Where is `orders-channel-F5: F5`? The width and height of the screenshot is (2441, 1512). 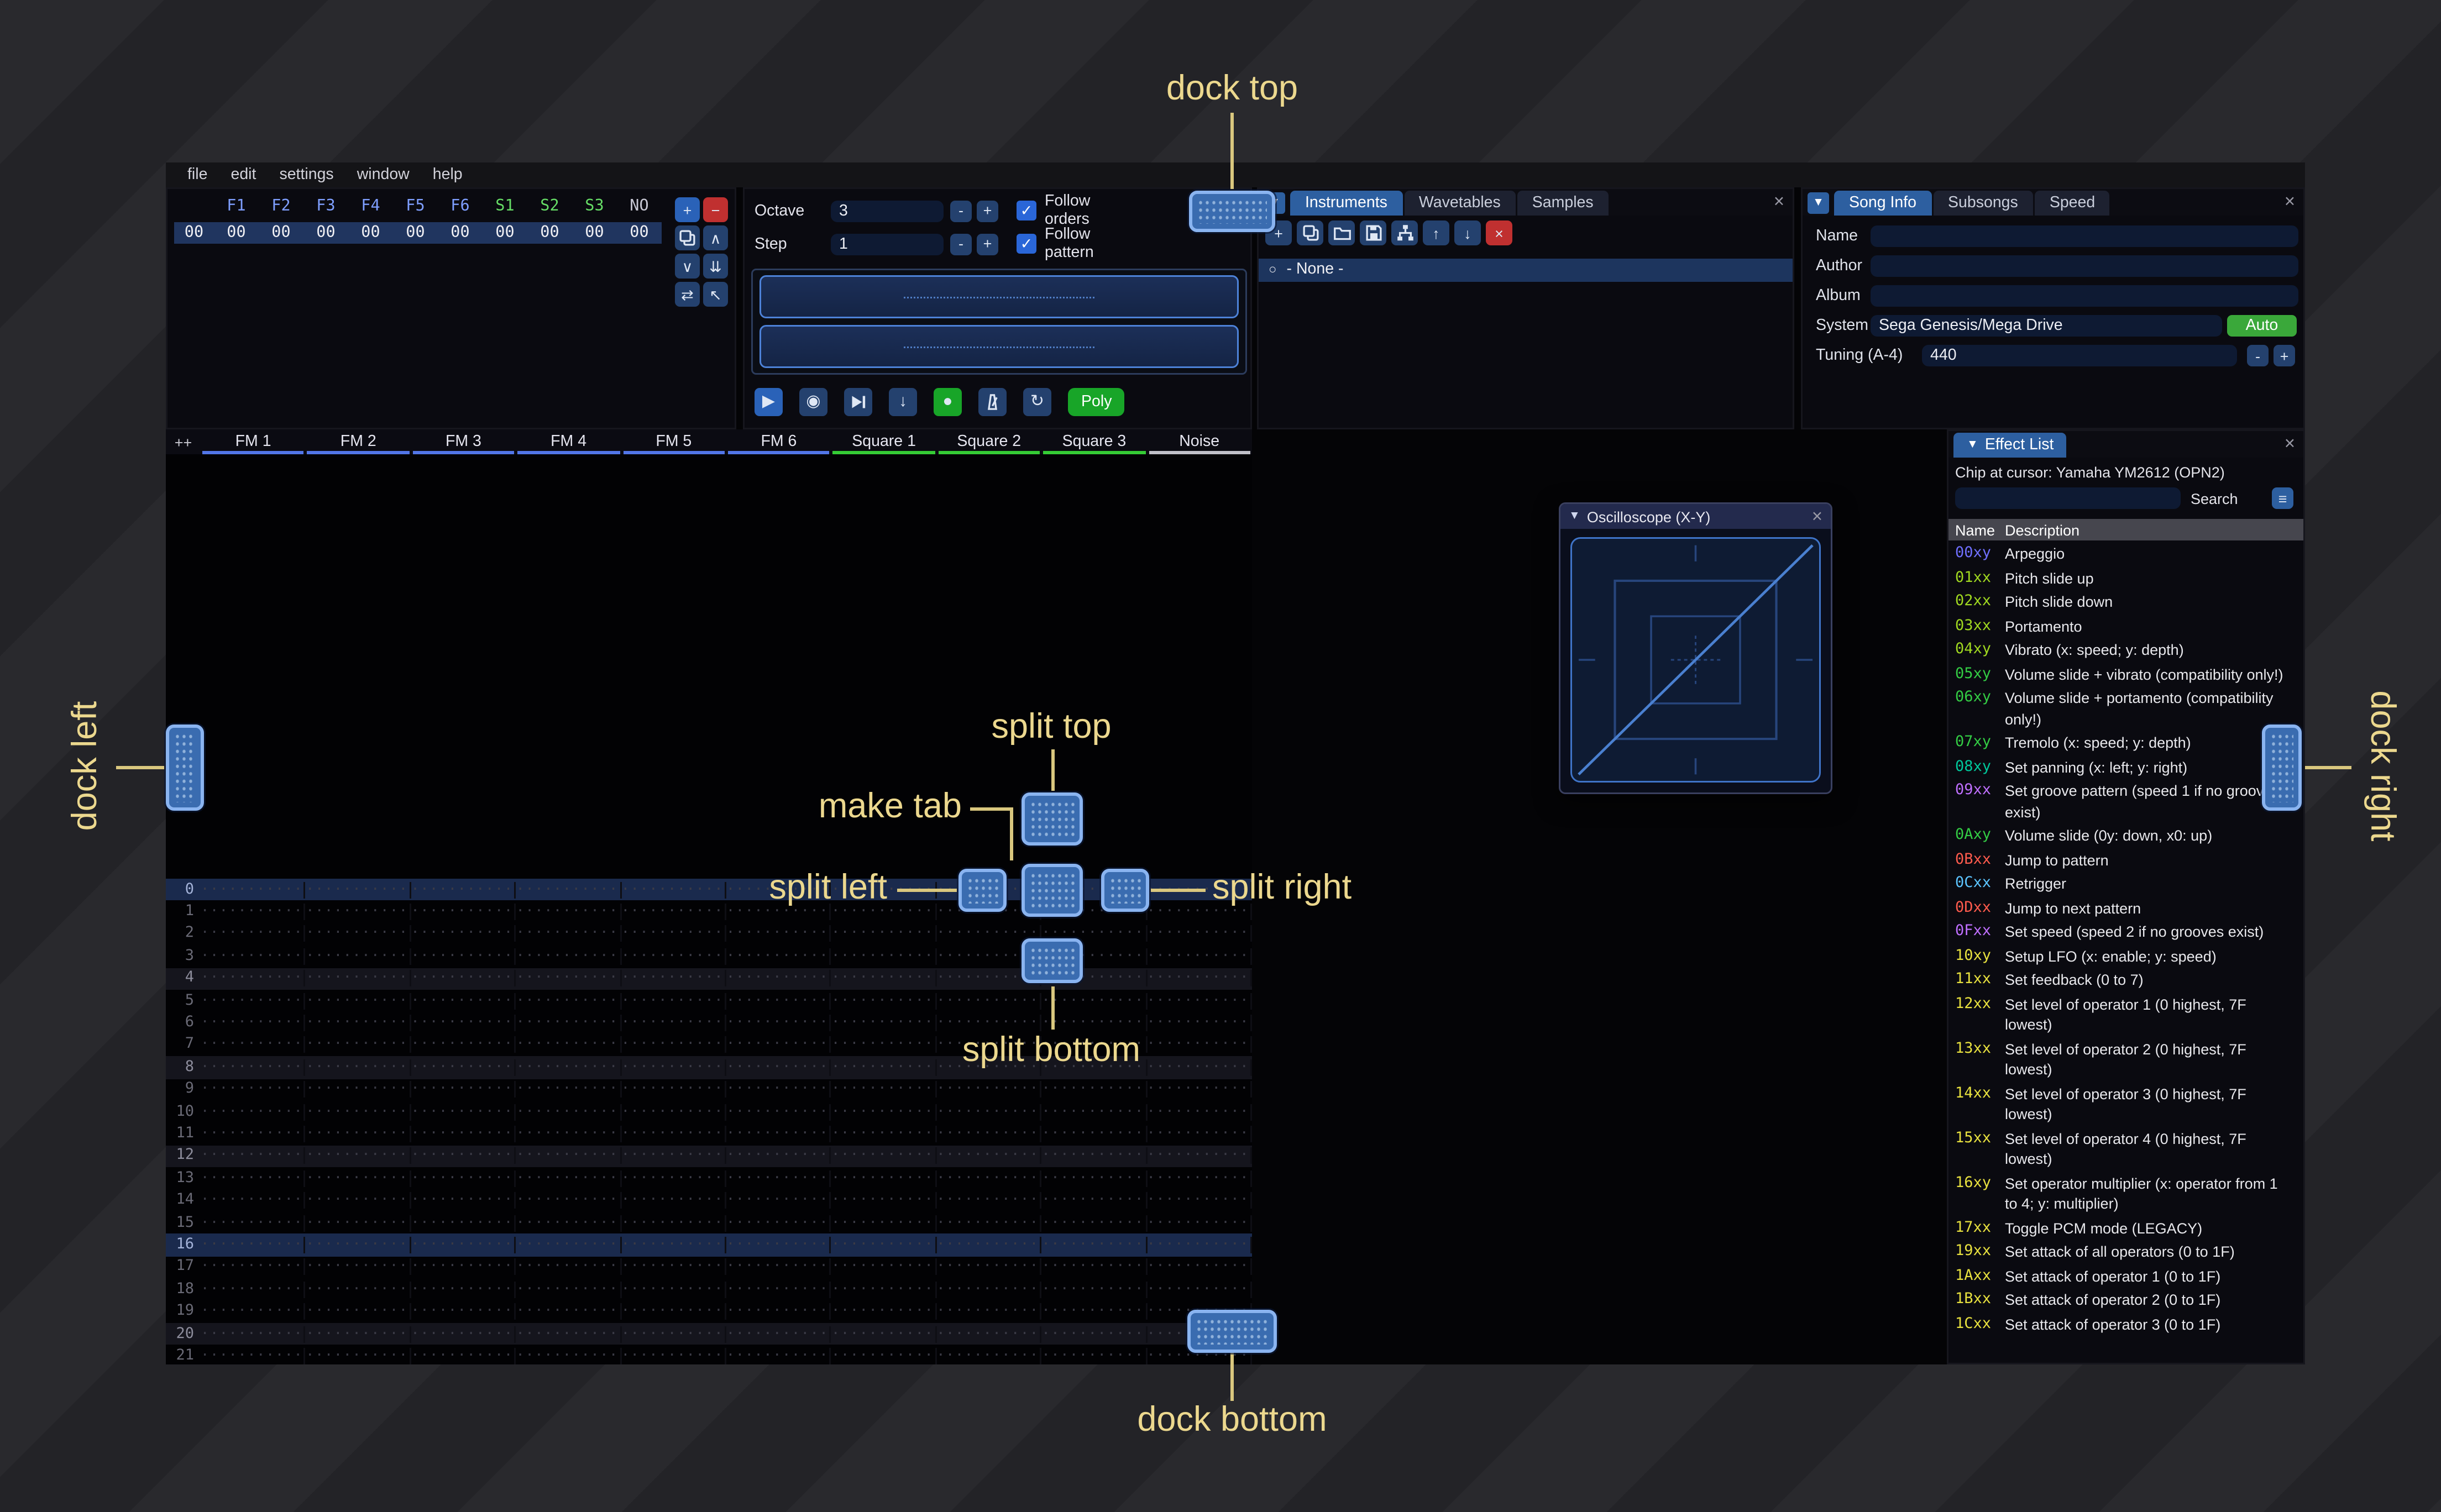
orders-channel-F5: F5 is located at coordinates (415, 207).